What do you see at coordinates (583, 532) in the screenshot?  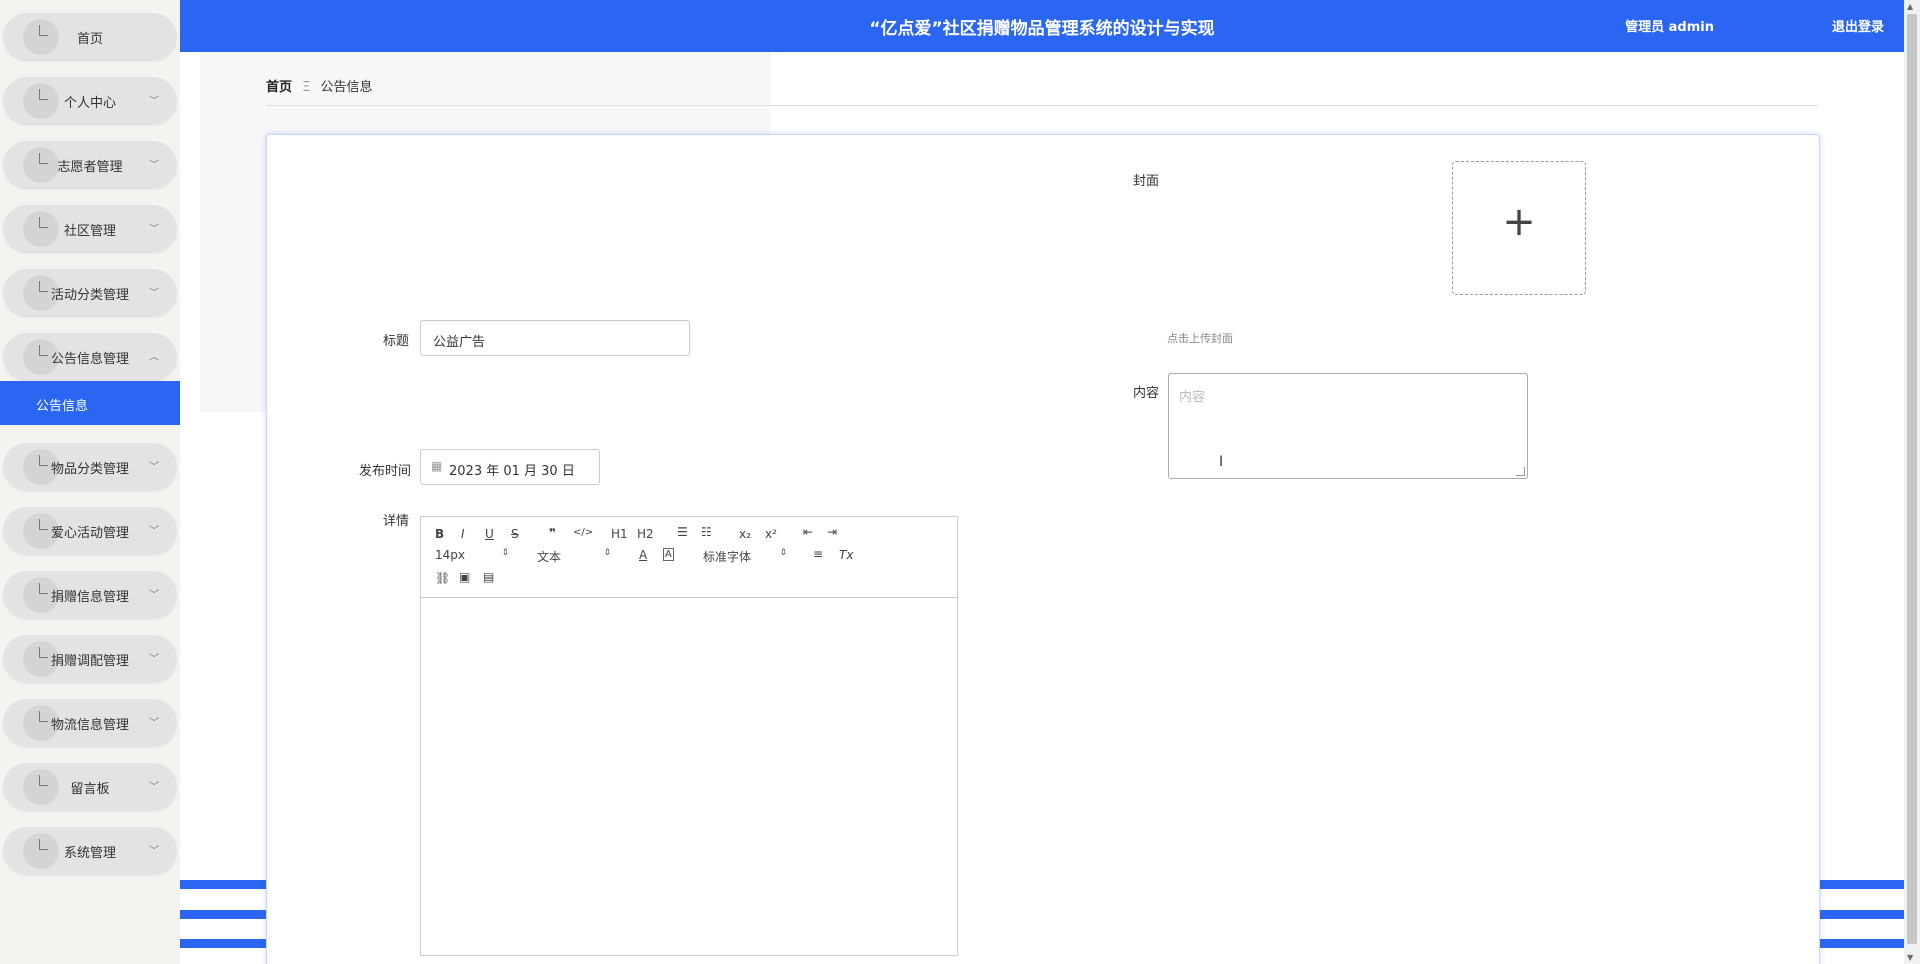 I see `code-block-button: </>` at bounding box center [583, 532].